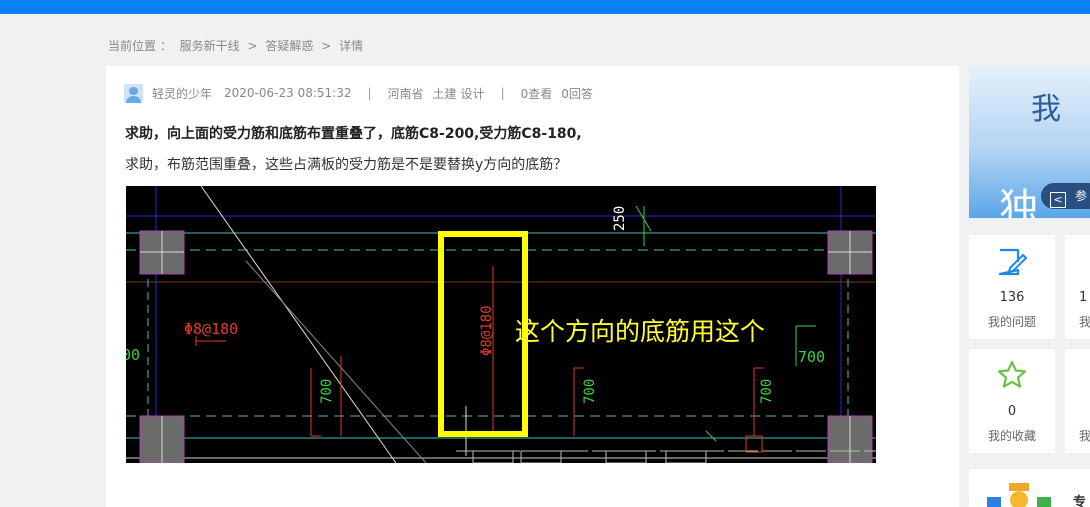  I want to click on author-name: 轻灵的少年, so click(182, 93).